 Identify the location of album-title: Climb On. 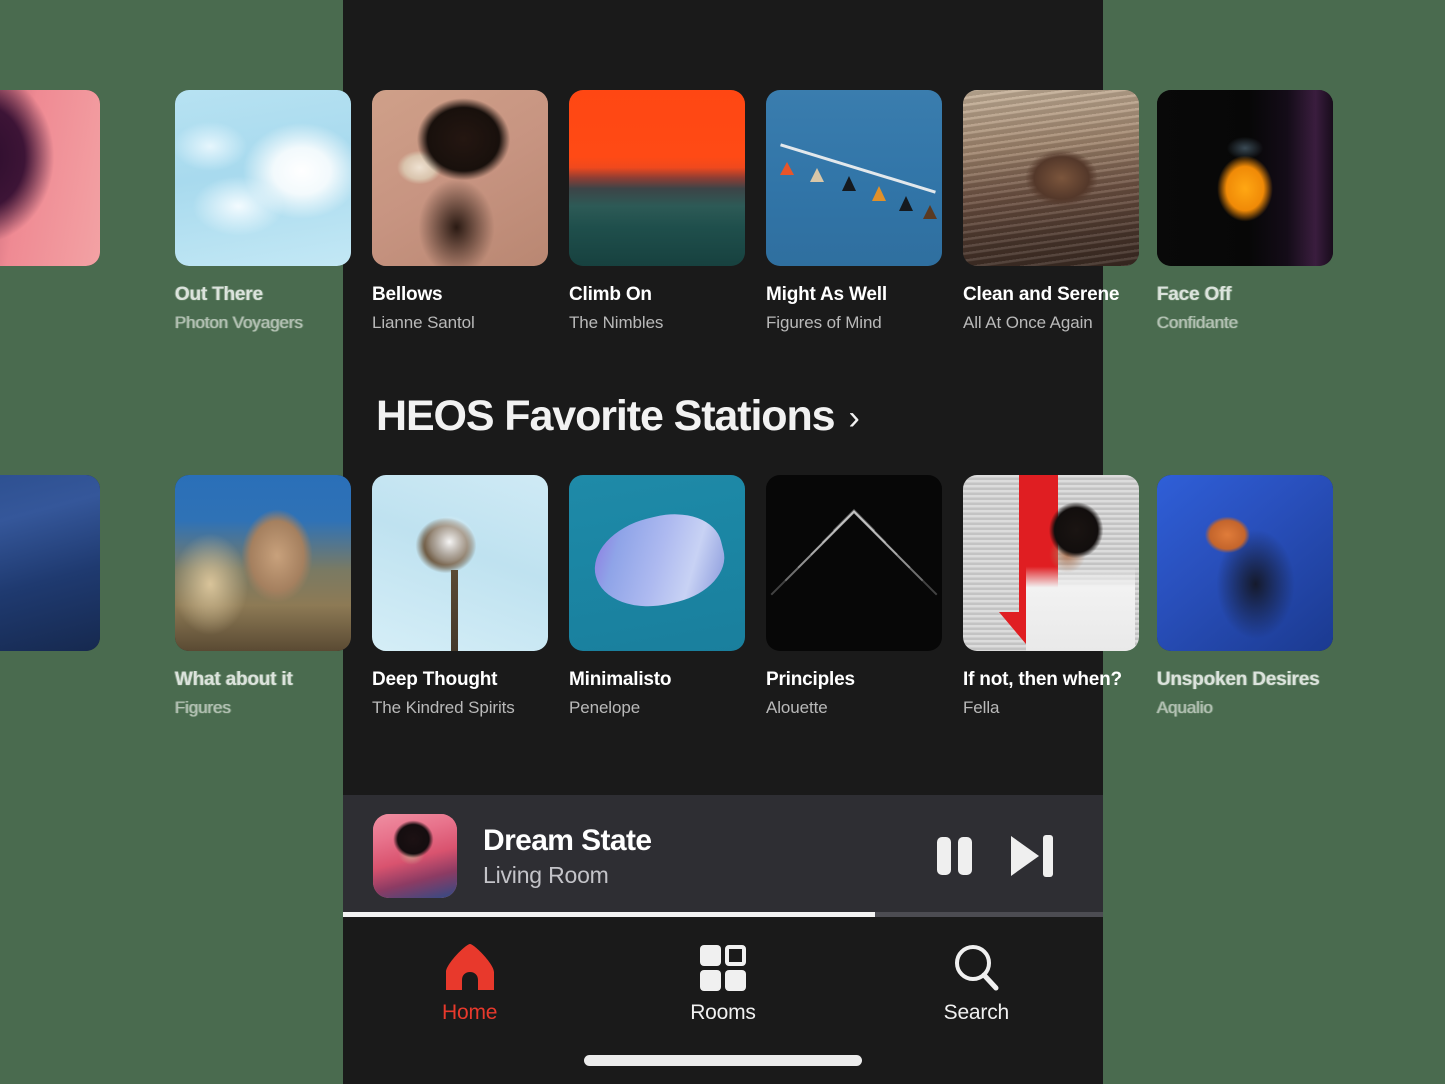
(610, 294).